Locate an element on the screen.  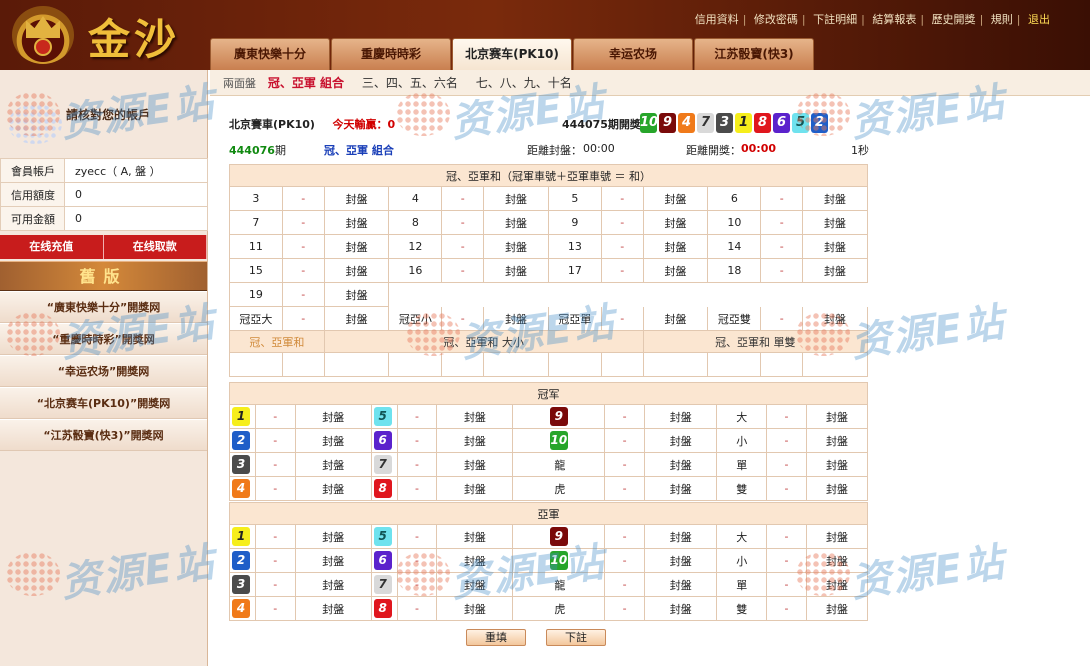
reset-button: 重填 is located at coordinates (496, 637).